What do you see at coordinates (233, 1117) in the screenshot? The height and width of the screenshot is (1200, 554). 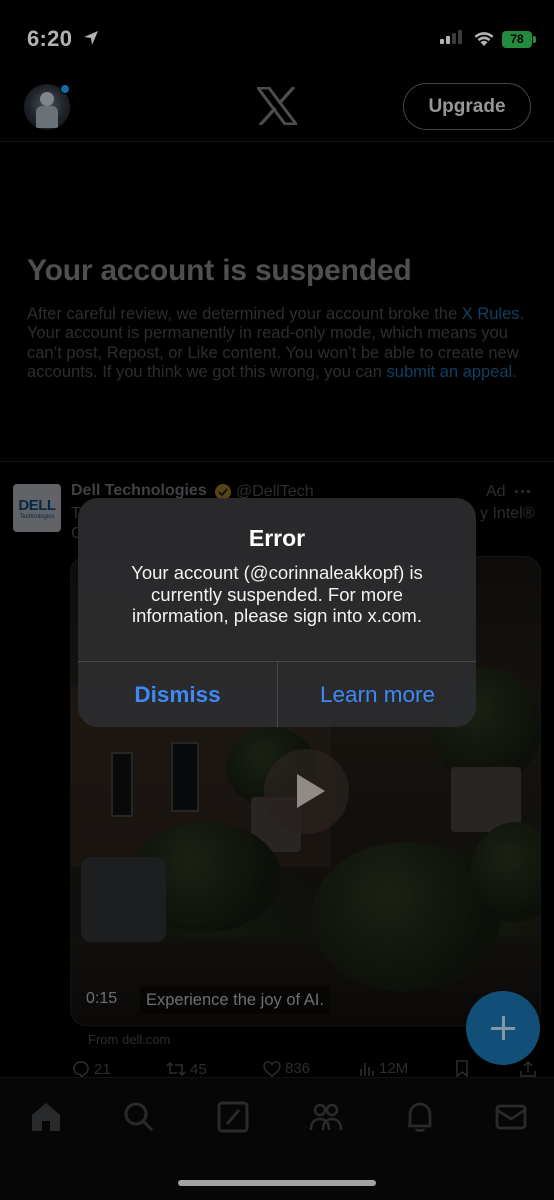 I see `grok-icon` at bounding box center [233, 1117].